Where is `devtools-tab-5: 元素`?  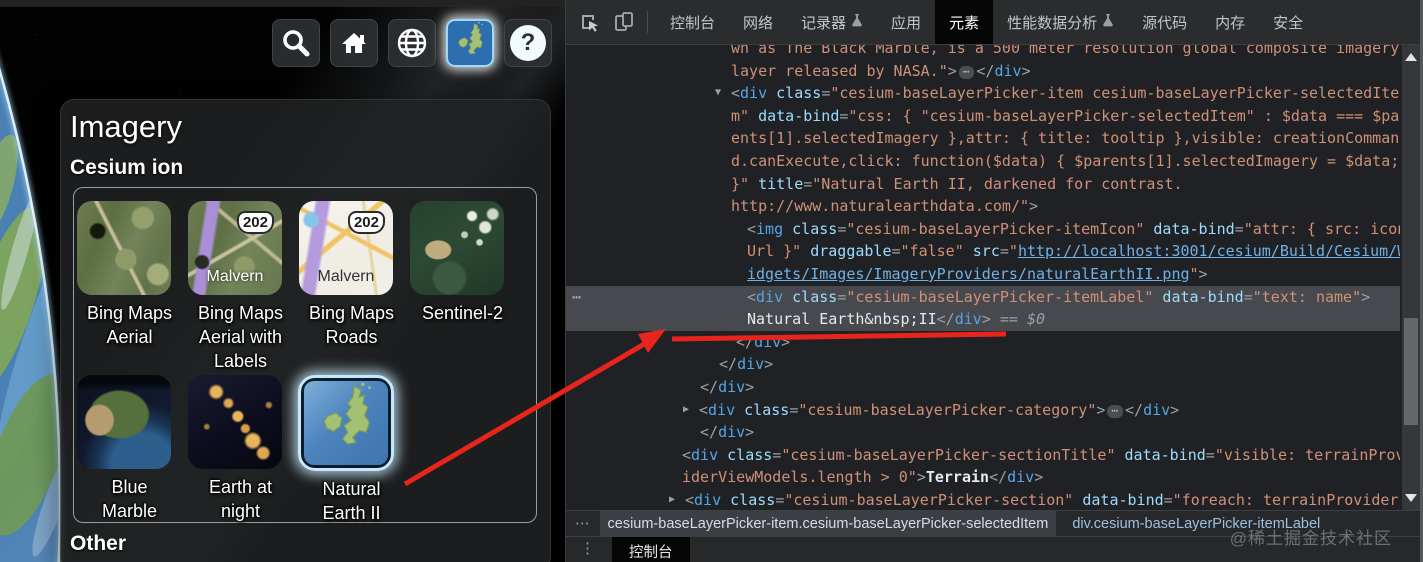
devtools-tab-5: 元素 is located at coordinates (964, 22).